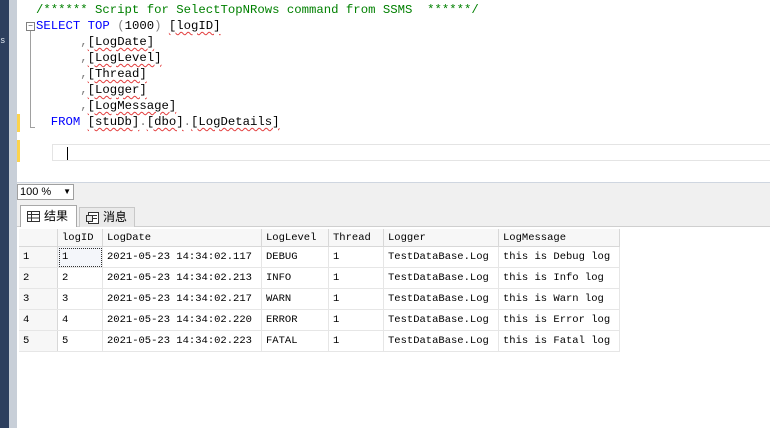 Image resolution: width=770 pixels, height=428 pixels. I want to click on messages-icon, so click(92, 217).